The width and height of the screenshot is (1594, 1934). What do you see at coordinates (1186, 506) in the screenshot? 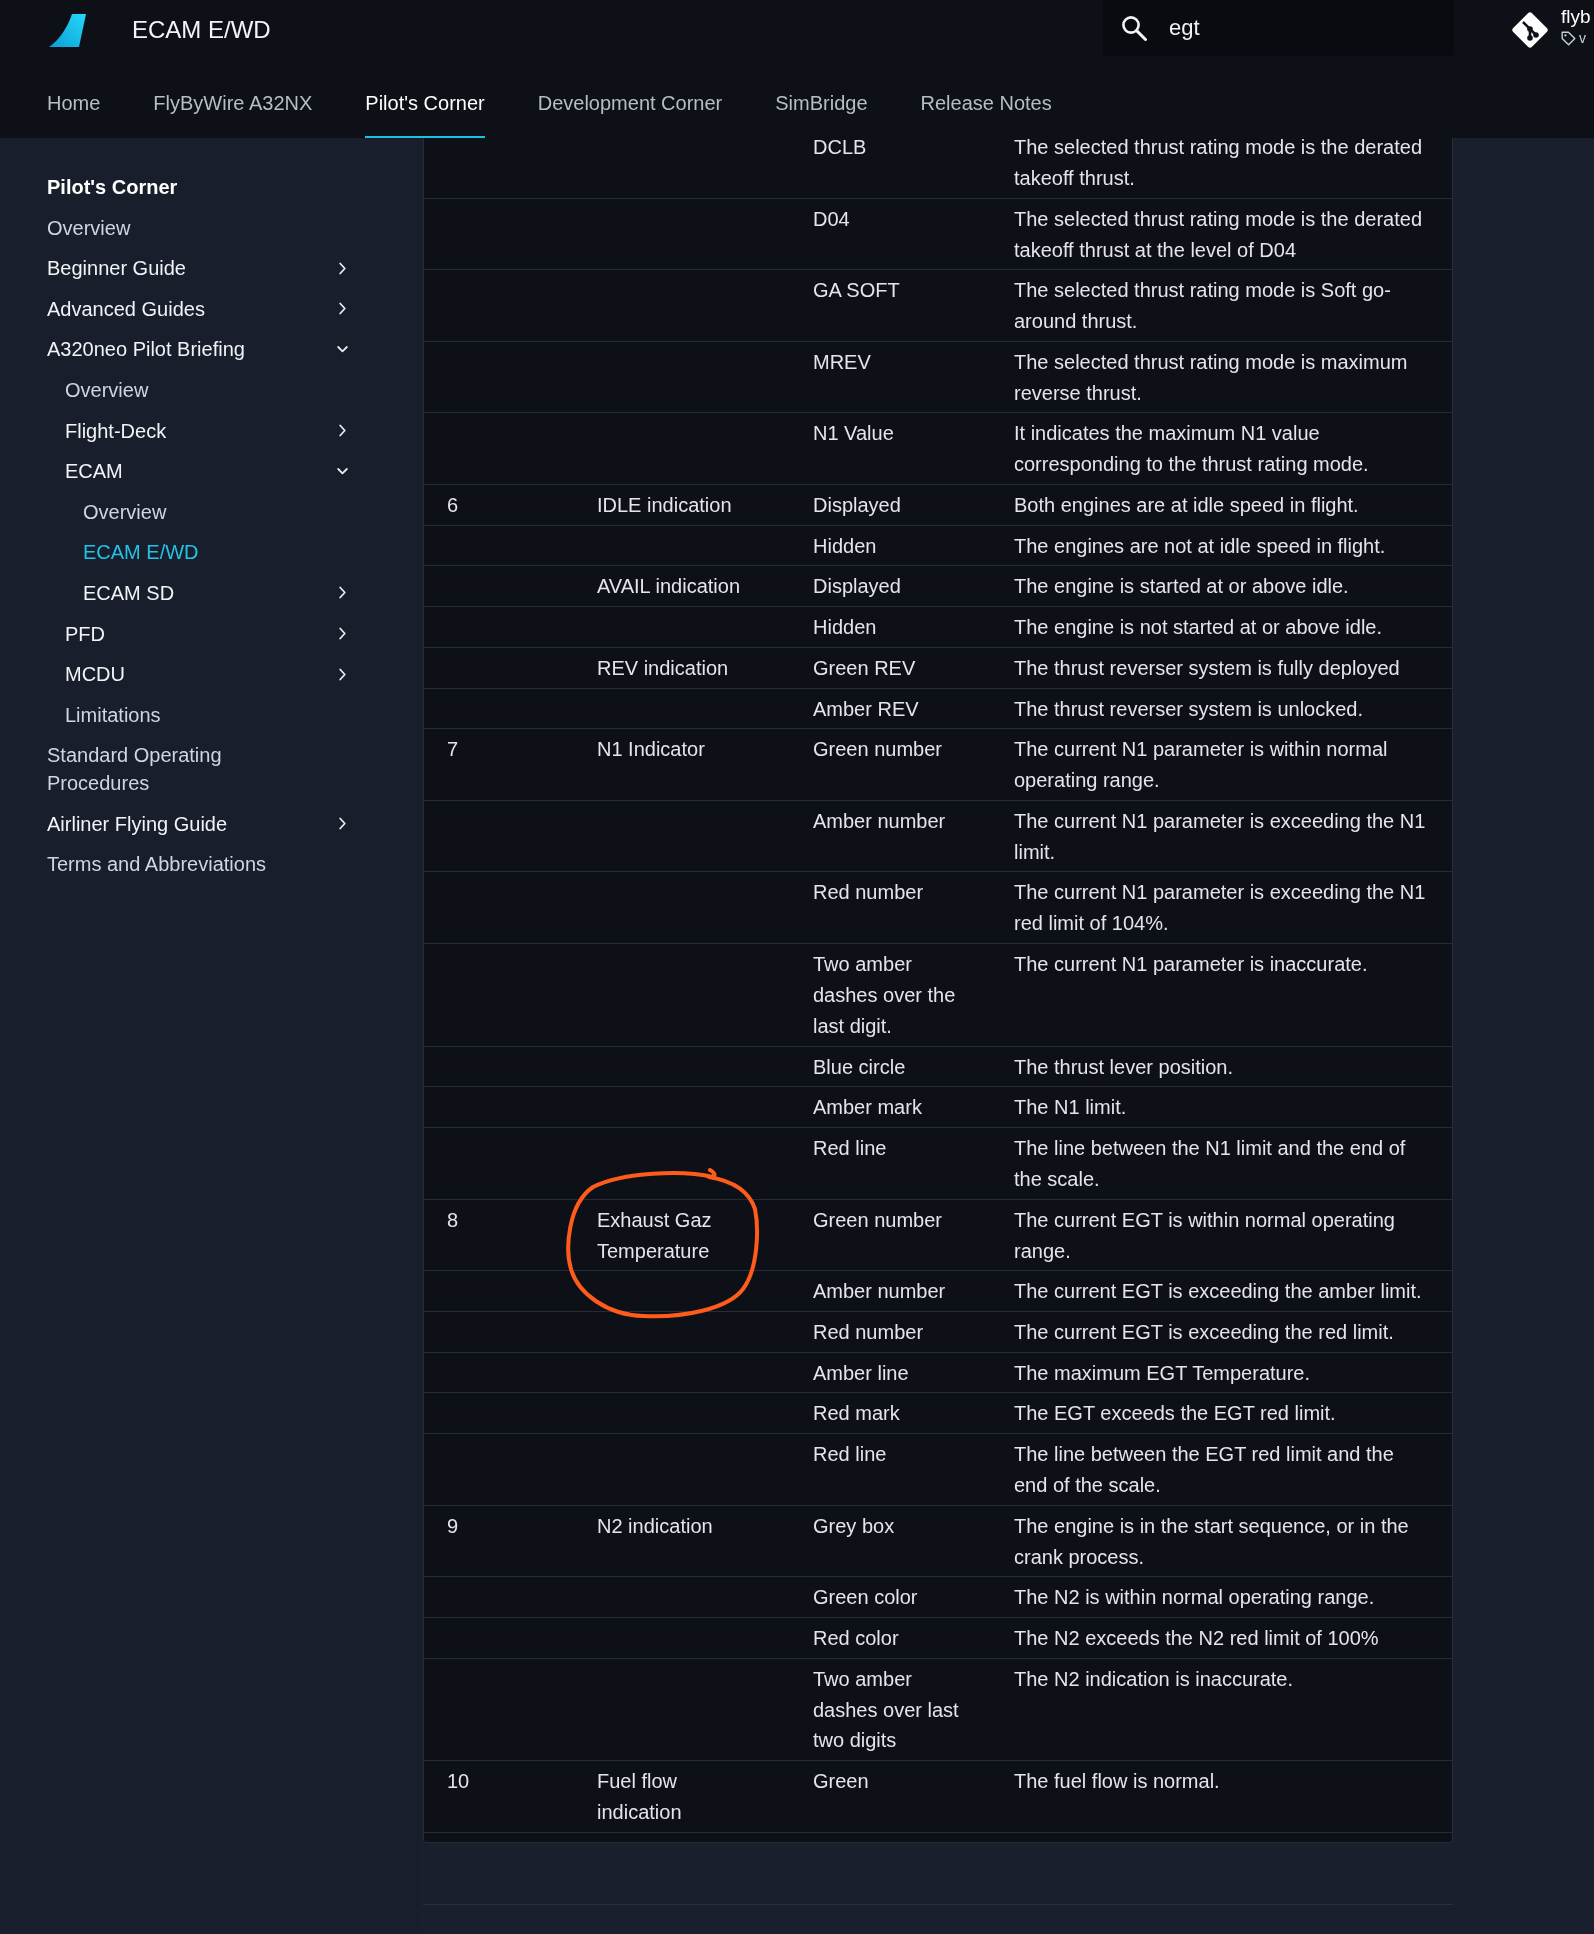
I see `table-cell-text: Both engines are at idle speed in flight.` at bounding box center [1186, 506].